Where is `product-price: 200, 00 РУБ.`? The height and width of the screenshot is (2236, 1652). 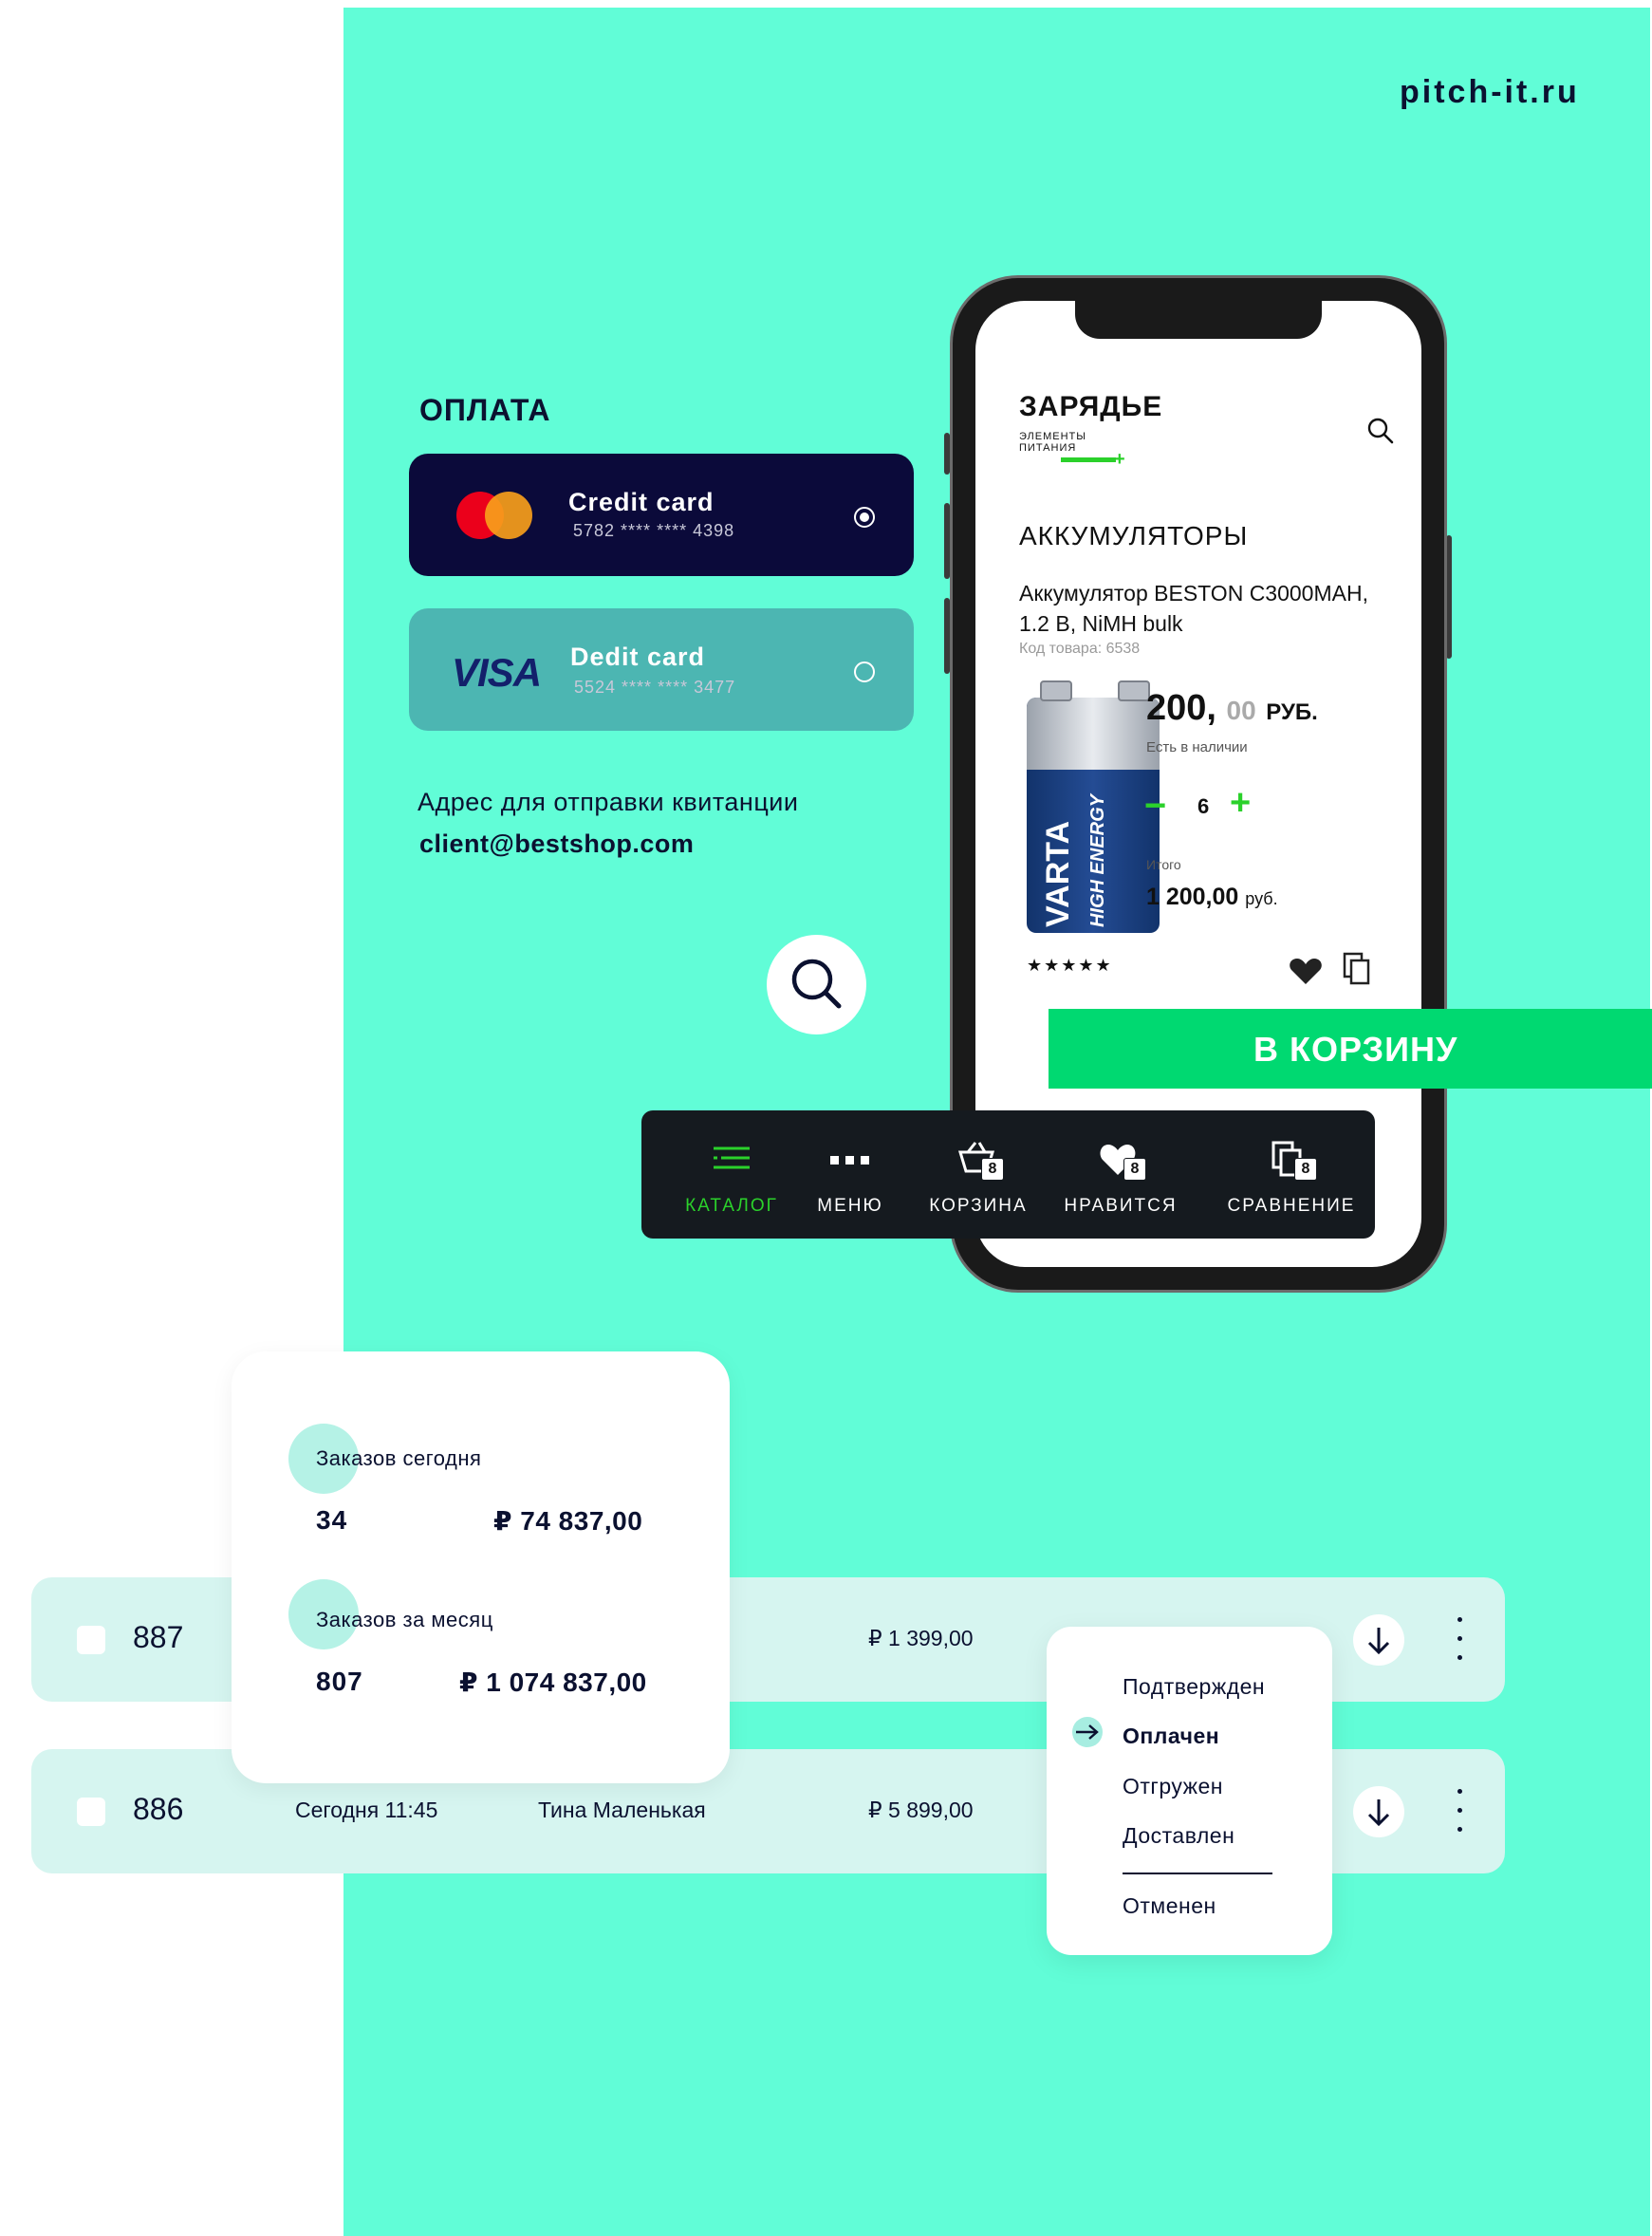 product-price: 200, 00 РУБ. is located at coordinates (1232, 708).